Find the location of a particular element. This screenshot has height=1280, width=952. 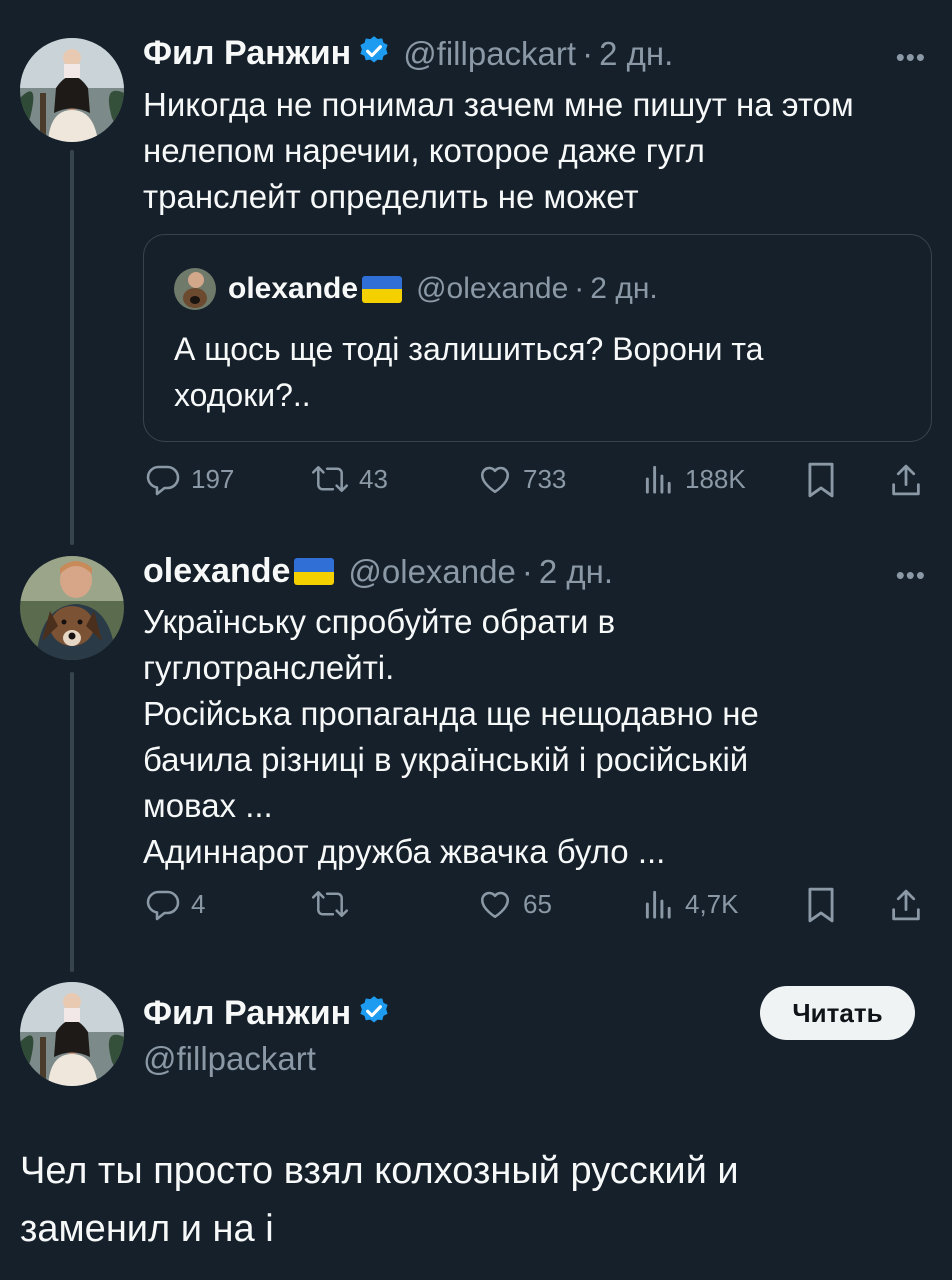

text-line: Українську спробуйте обрати в is located at coordinates (379, 621).